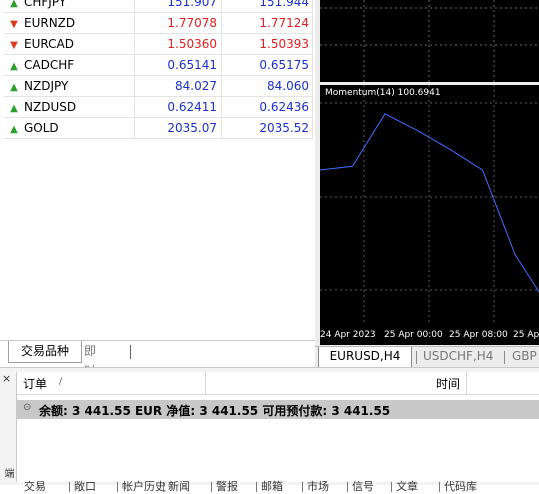  I want to click on bid-cell: 0.62411, so click(178, 107).